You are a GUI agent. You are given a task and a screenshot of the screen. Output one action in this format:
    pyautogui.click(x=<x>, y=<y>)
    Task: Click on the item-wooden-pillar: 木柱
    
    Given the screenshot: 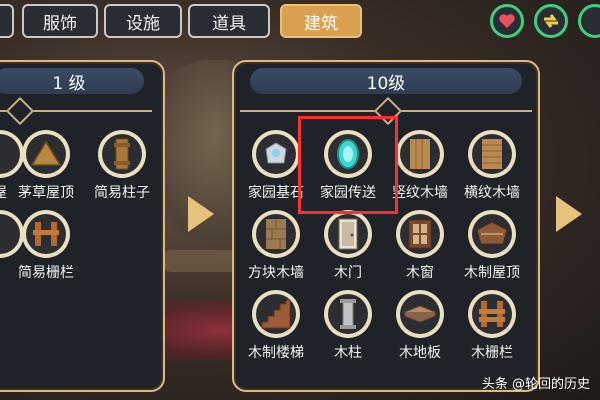 What is the action you would take?
    pyautogui.click(x=348, y=328)
    